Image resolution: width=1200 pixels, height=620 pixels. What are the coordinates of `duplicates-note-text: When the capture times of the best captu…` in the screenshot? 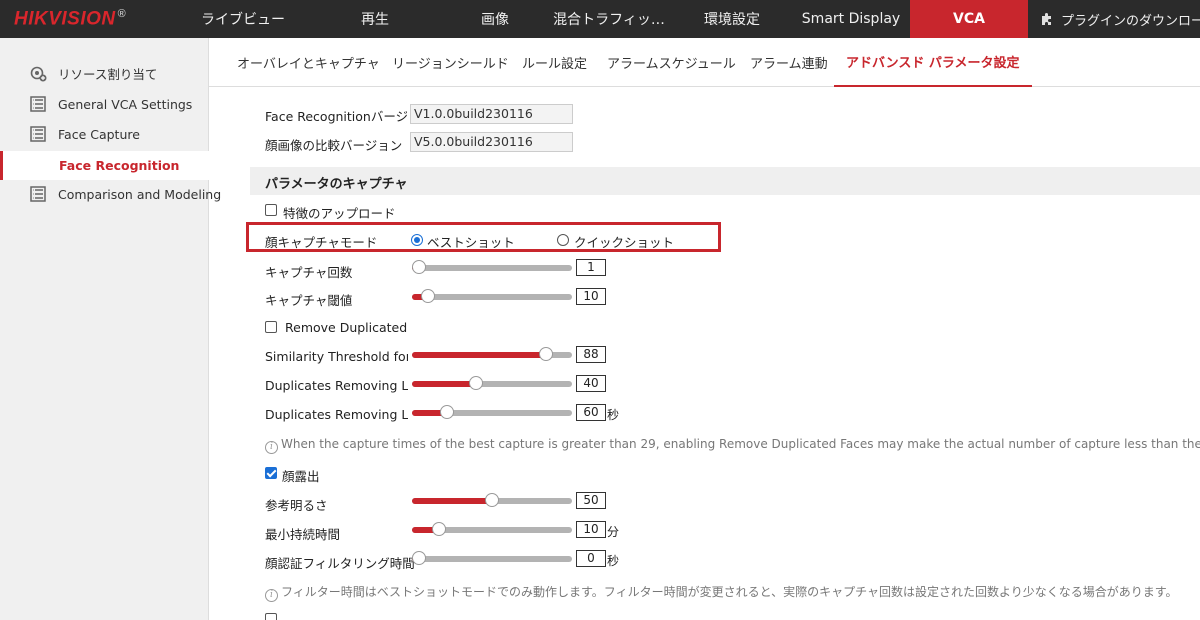 It's located at (740, 444).